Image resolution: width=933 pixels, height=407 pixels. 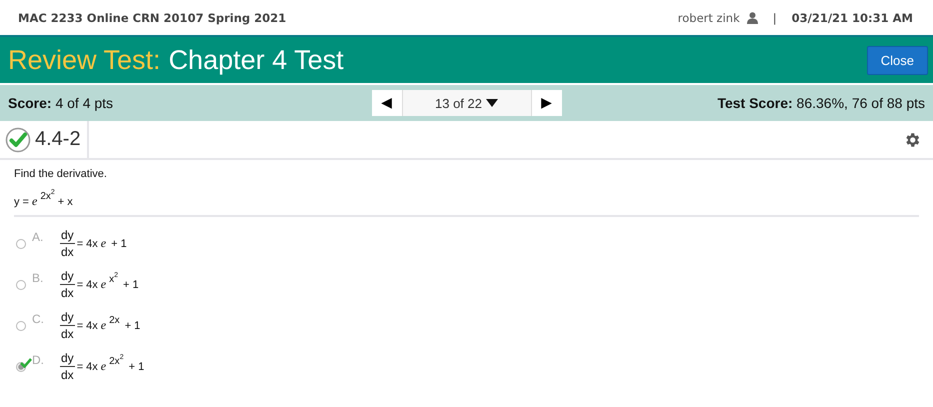 What do you see at coordinates (113, 278) in the screenshot?
I see `exponent: x$^{2}$` at bounding box center [113, 278].